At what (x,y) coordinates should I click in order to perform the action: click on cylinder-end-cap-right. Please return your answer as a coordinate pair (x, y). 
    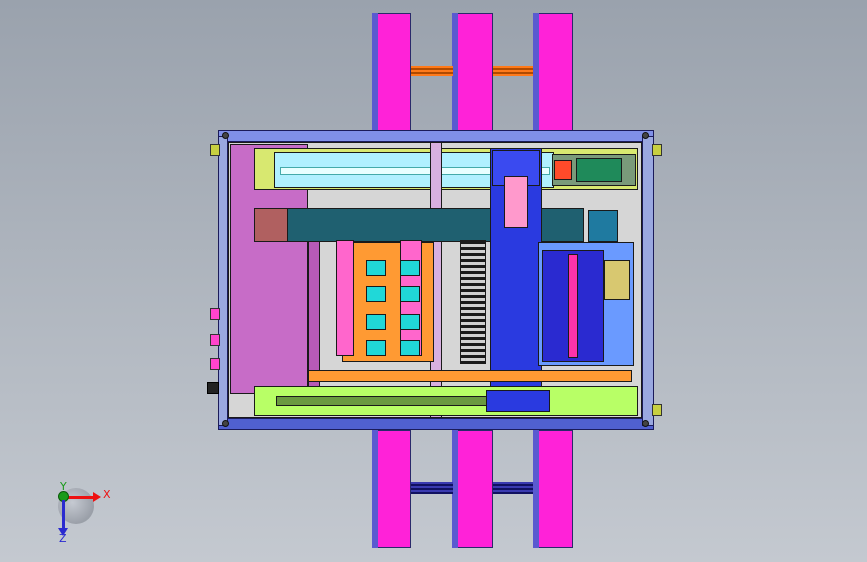
    Looking at the image, I should click on (603, 226).